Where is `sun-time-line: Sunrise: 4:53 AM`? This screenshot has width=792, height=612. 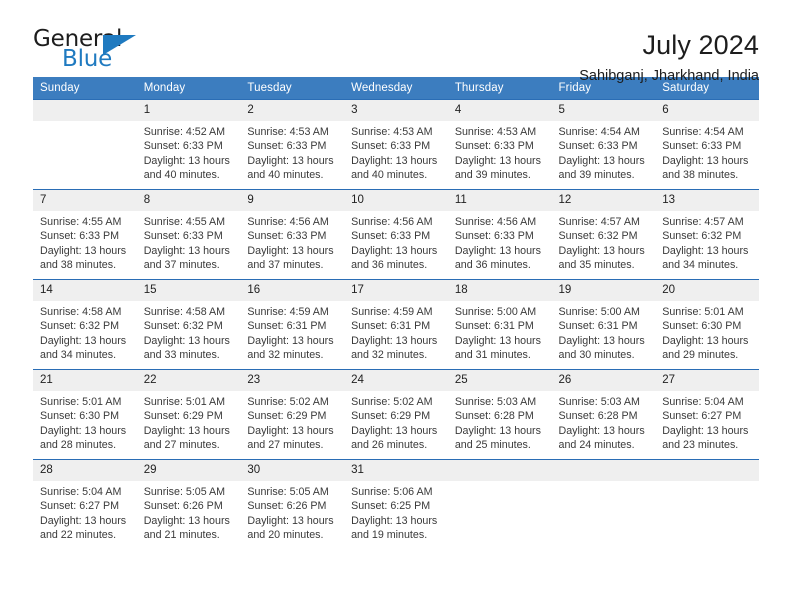
sun-time-line: Sunrise: 4:53 AM is located at coordinates (392, 132).